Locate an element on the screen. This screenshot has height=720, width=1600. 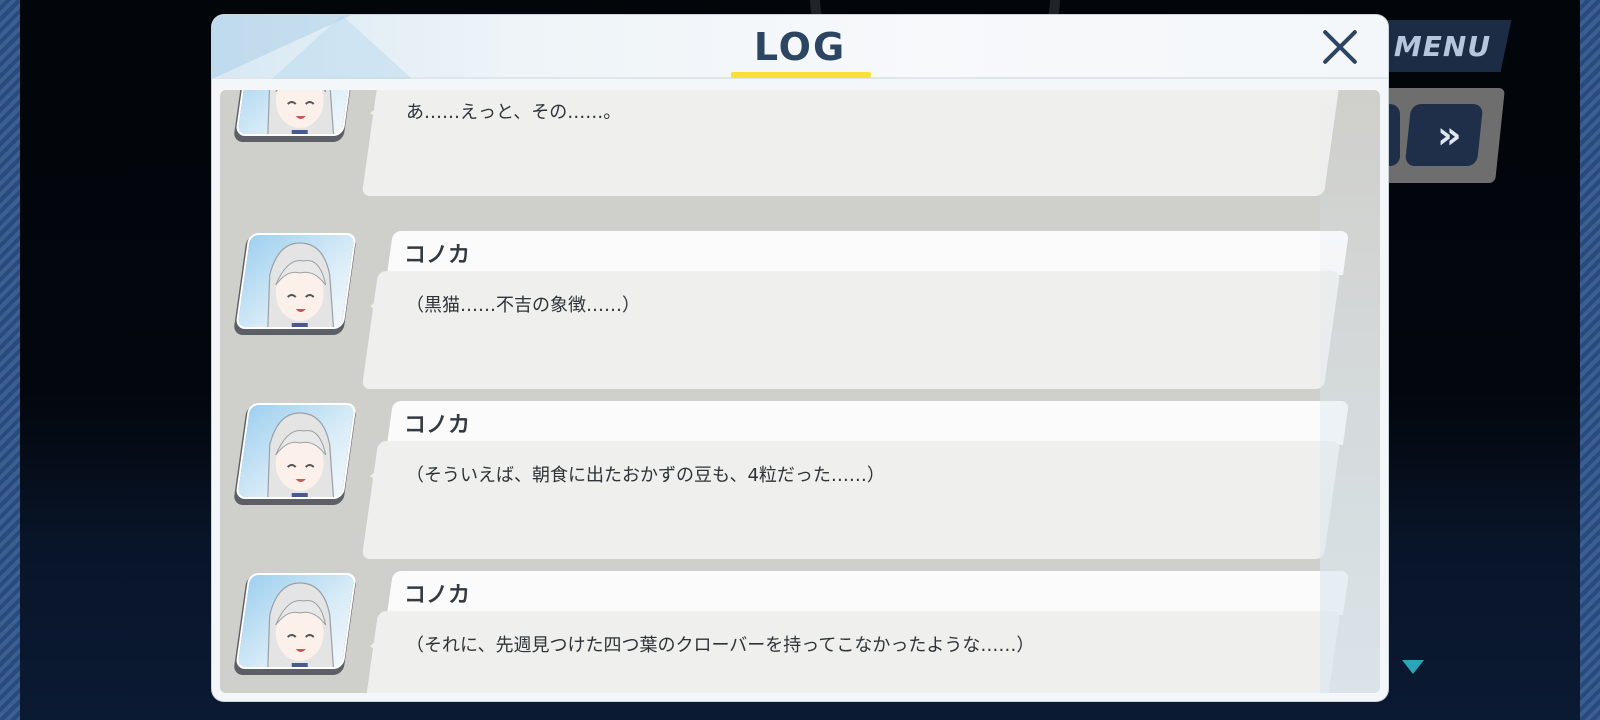
title-underline is located at coordinates (801, 75).